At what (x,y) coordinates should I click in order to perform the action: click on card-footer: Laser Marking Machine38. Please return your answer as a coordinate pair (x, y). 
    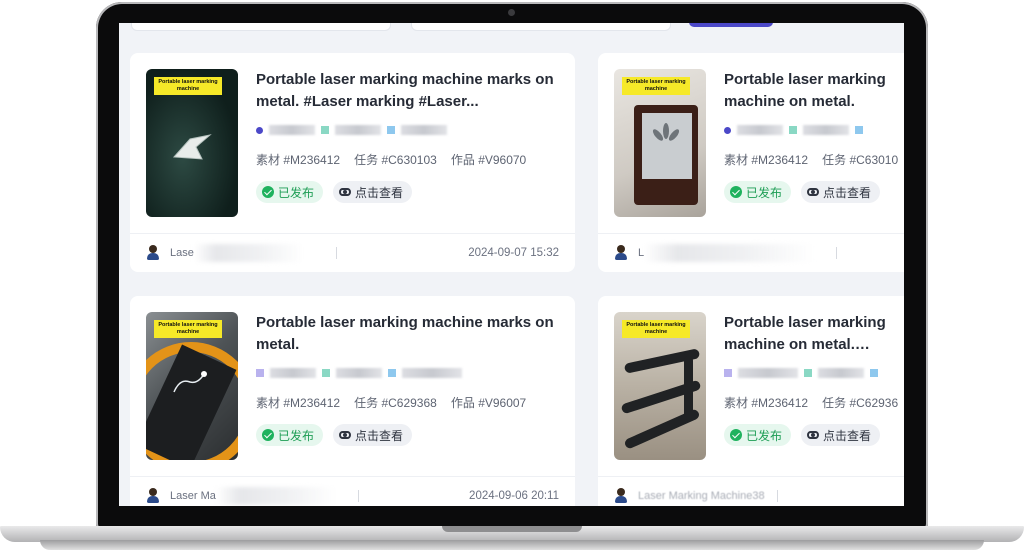
    Looking at the image, I should click on (759, 496).